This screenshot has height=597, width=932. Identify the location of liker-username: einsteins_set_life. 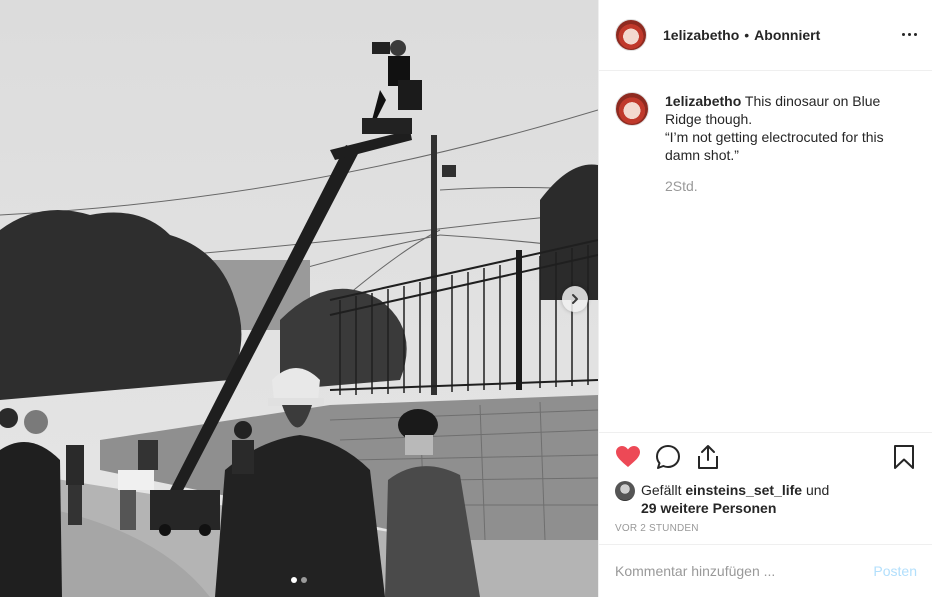
(743, 490).